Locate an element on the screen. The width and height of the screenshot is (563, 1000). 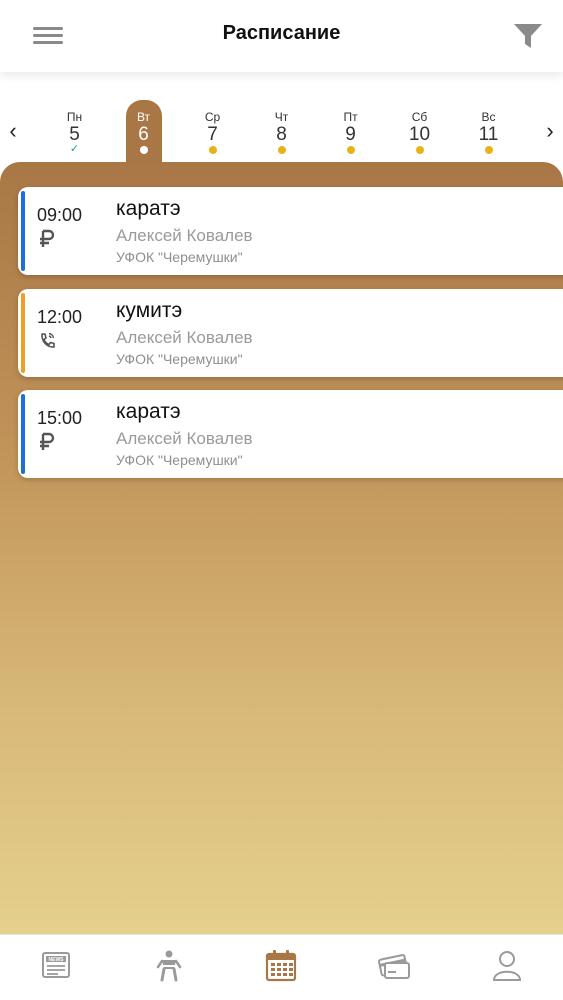
day-6: Вс 11 is located at coordinates (488, 118).